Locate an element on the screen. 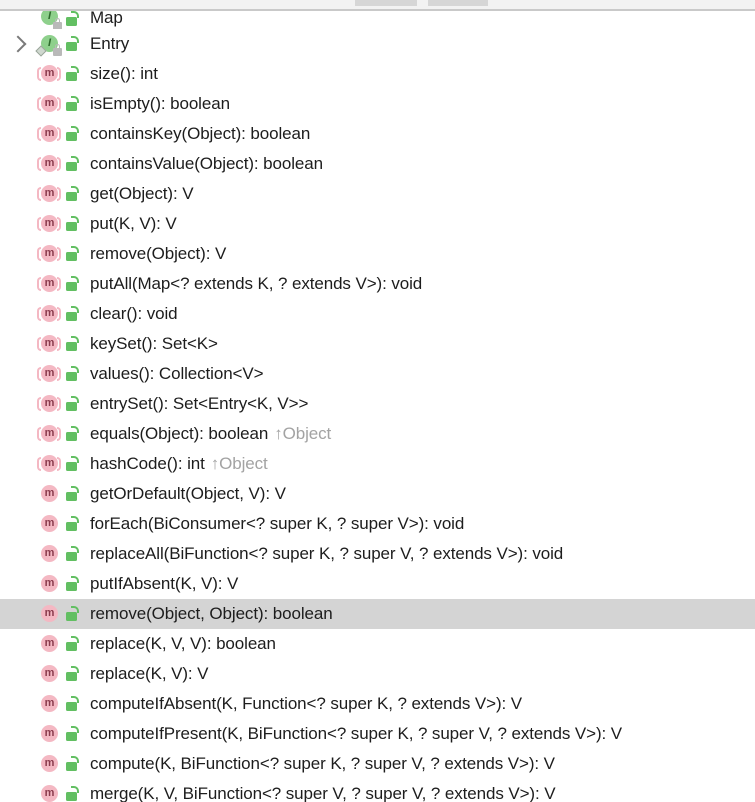  tree-row: m entrySet(): Set<Entry<K, V>> is located at coordinates (377, 404).